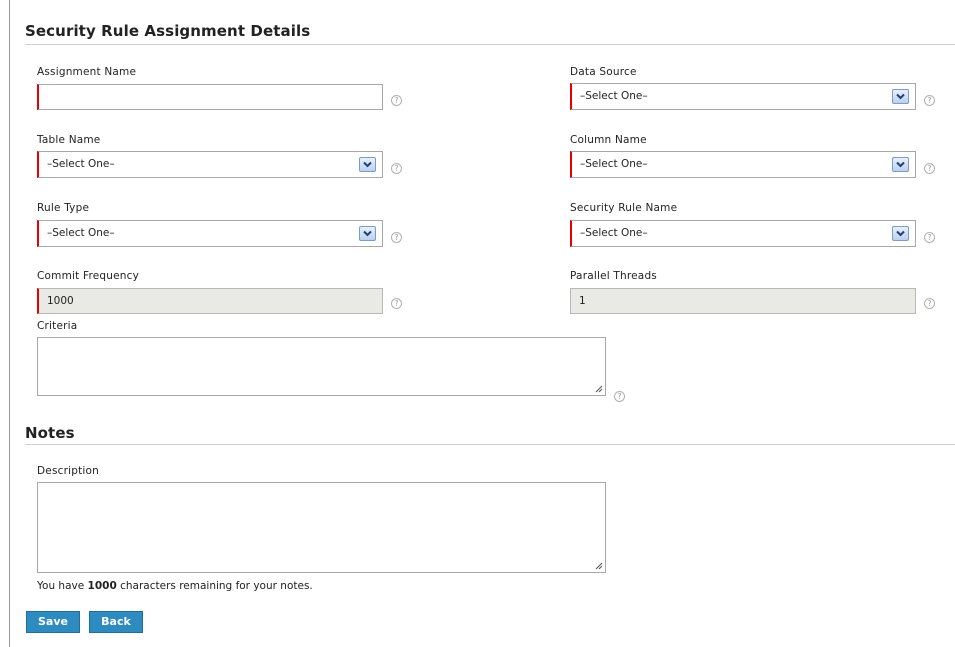 The height and width of the screenshot is (647, 955). I want to click on rule-type-label: Rule Type, so click(63, 208).